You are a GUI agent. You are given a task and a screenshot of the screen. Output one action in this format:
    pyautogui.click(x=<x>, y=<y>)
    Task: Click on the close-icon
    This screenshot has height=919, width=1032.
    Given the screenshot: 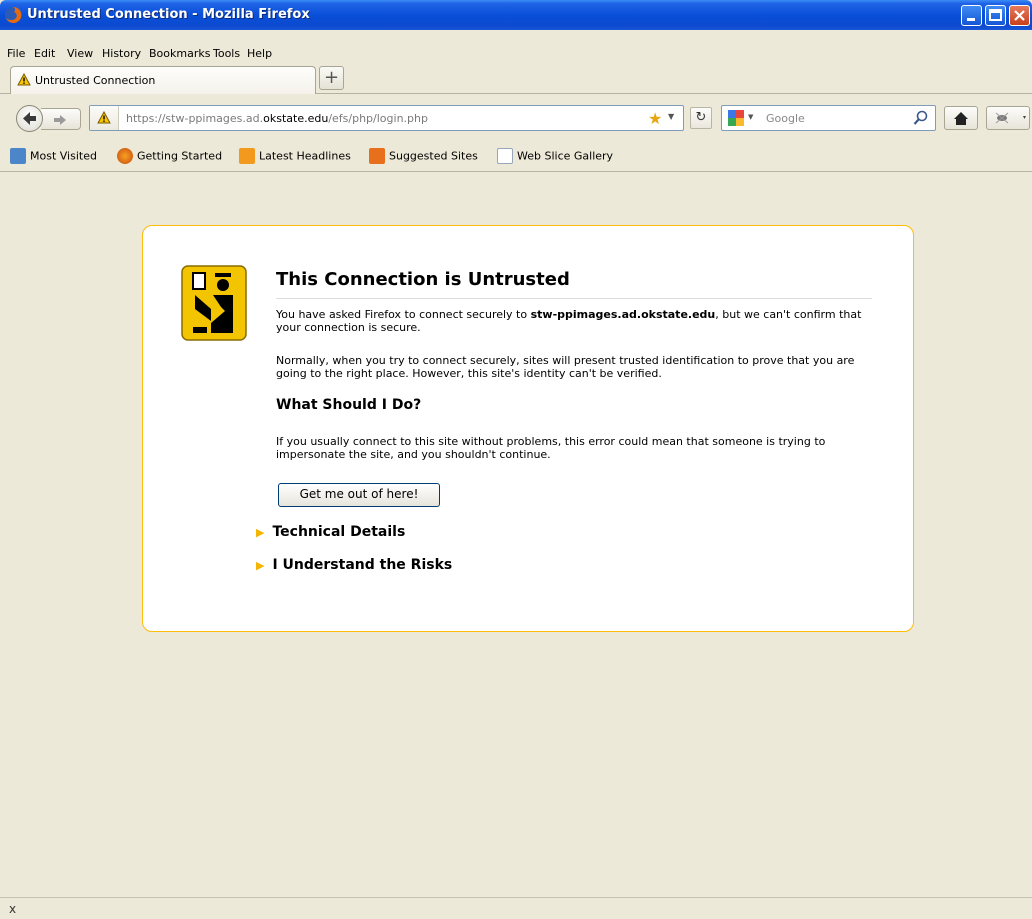 What is the action you would take?
    pyautogui.click(x=1019, y=15)
    